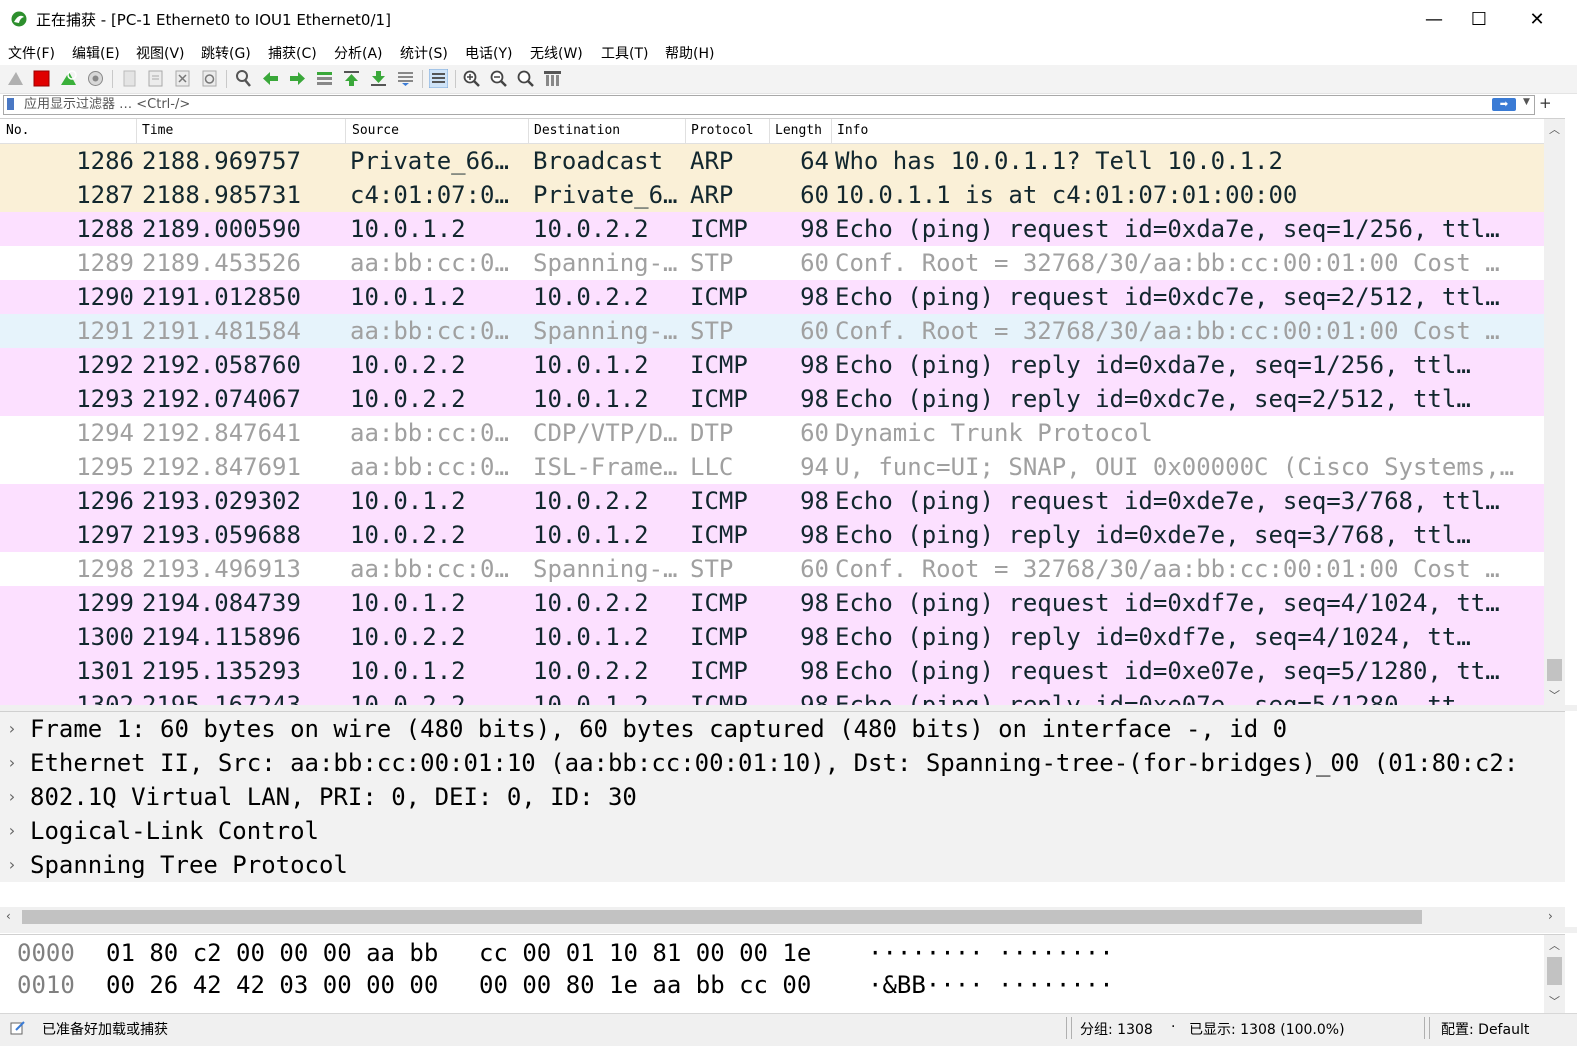 The height and width of the screenshot is (1046, 1577). Describe the element at coordinates (297, 78) in the screenshot. I see `go-forward-icon` at that location.